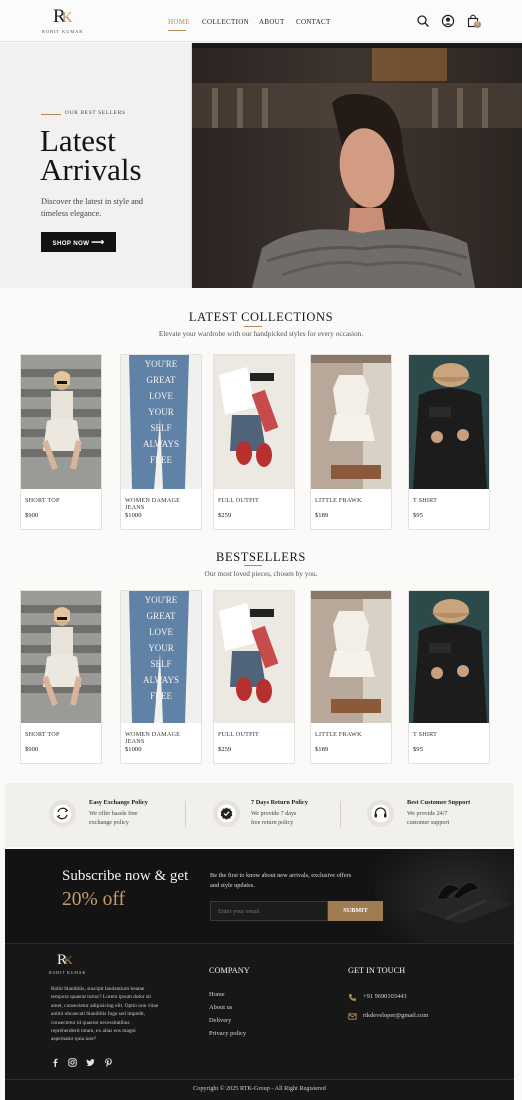 Image resolution: width=522 pixels, height=1100 pixels. I want to click on footer-link-privacy: Privacy policy, so click(227, 1033).